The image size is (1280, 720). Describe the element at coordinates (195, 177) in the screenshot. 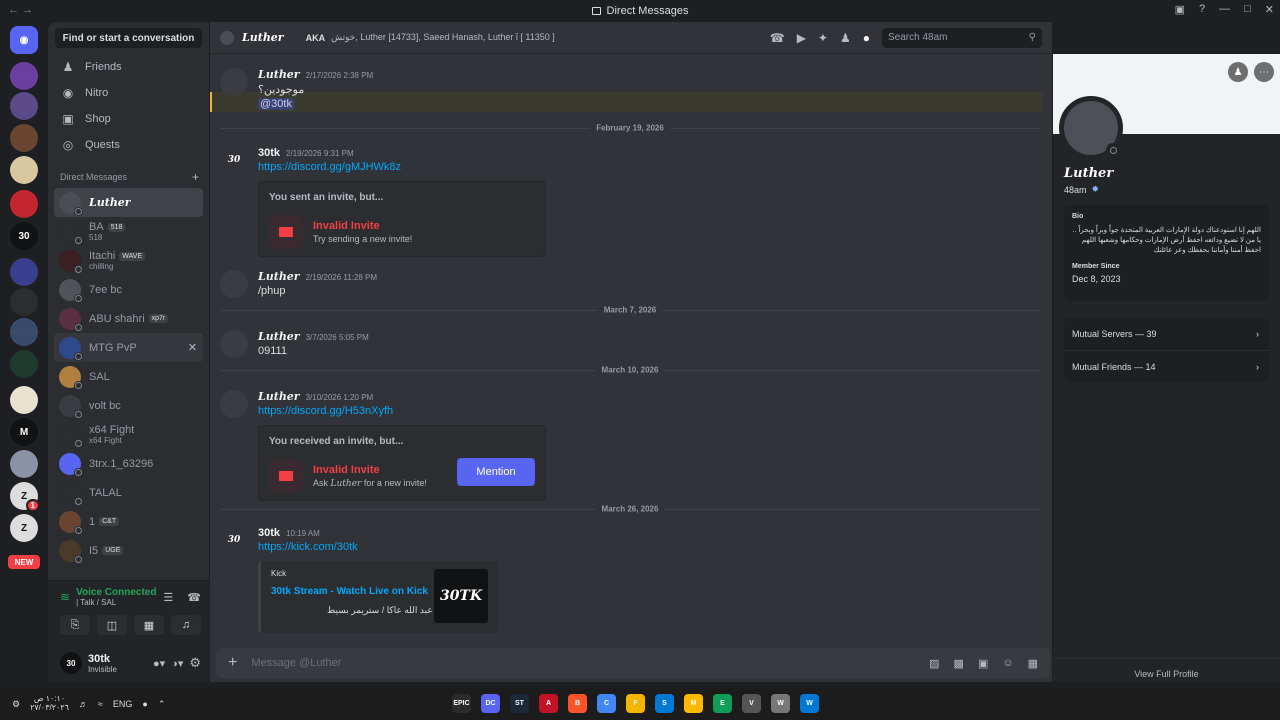

I see `create-dm-button: +` at that location.